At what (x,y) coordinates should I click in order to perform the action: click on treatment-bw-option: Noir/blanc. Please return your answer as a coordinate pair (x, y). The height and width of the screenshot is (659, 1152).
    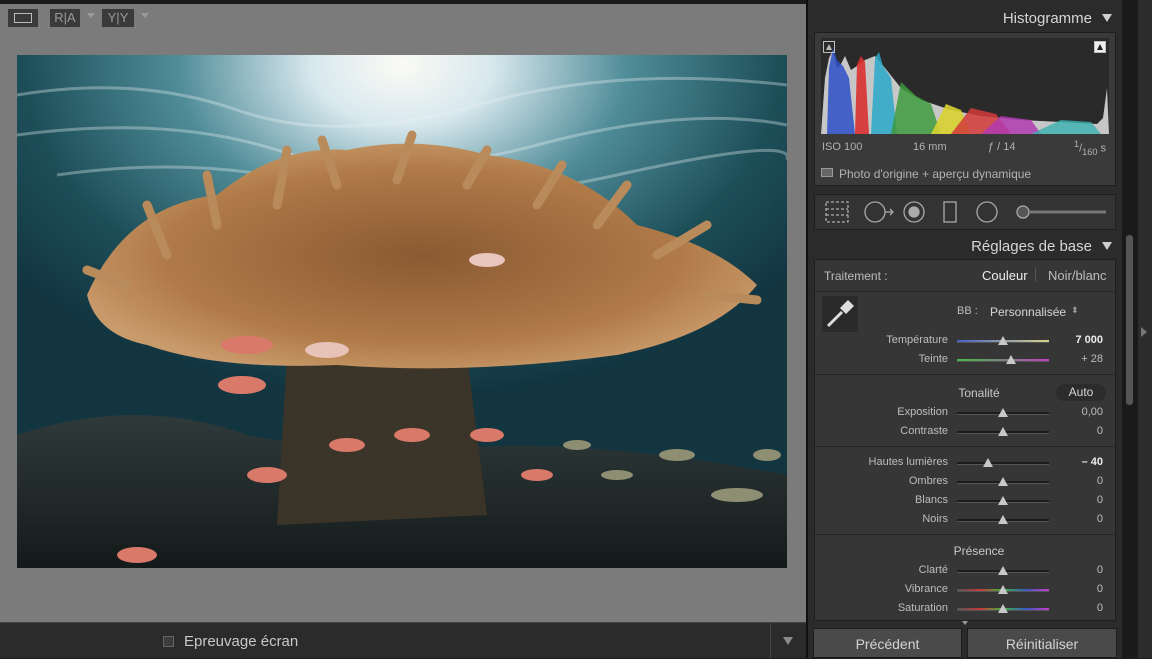
    Looking at the image, I should click on (1077, 275).